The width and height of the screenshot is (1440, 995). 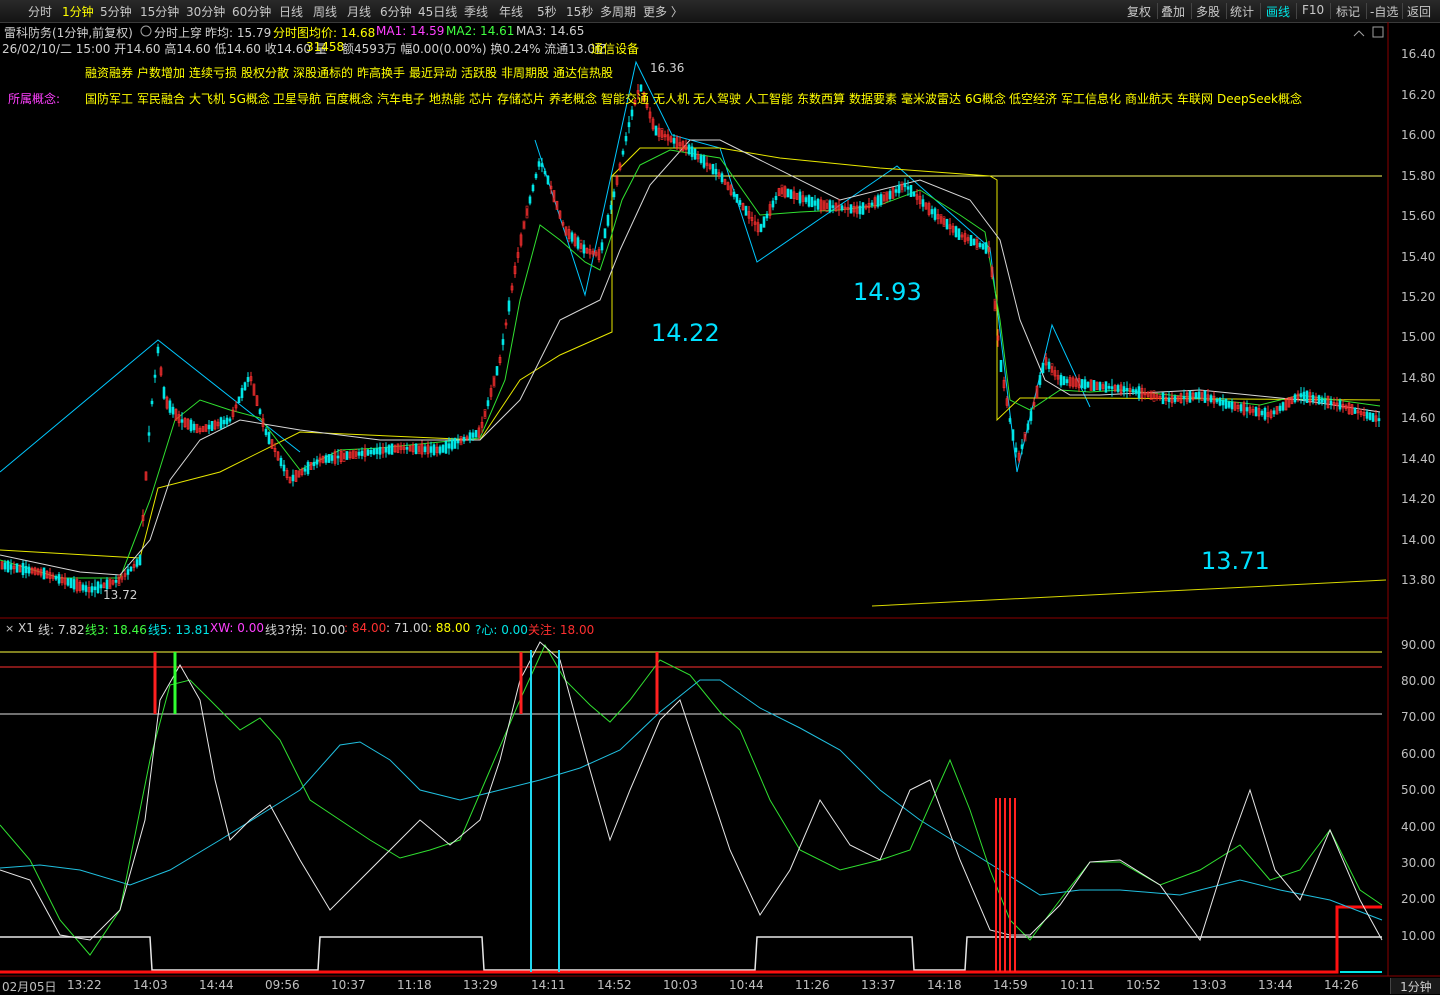 What do you see at coordinates (1418, 135) in the screenshot?
I see `price-tick: 16.00` at bounding box center [1418, 135].